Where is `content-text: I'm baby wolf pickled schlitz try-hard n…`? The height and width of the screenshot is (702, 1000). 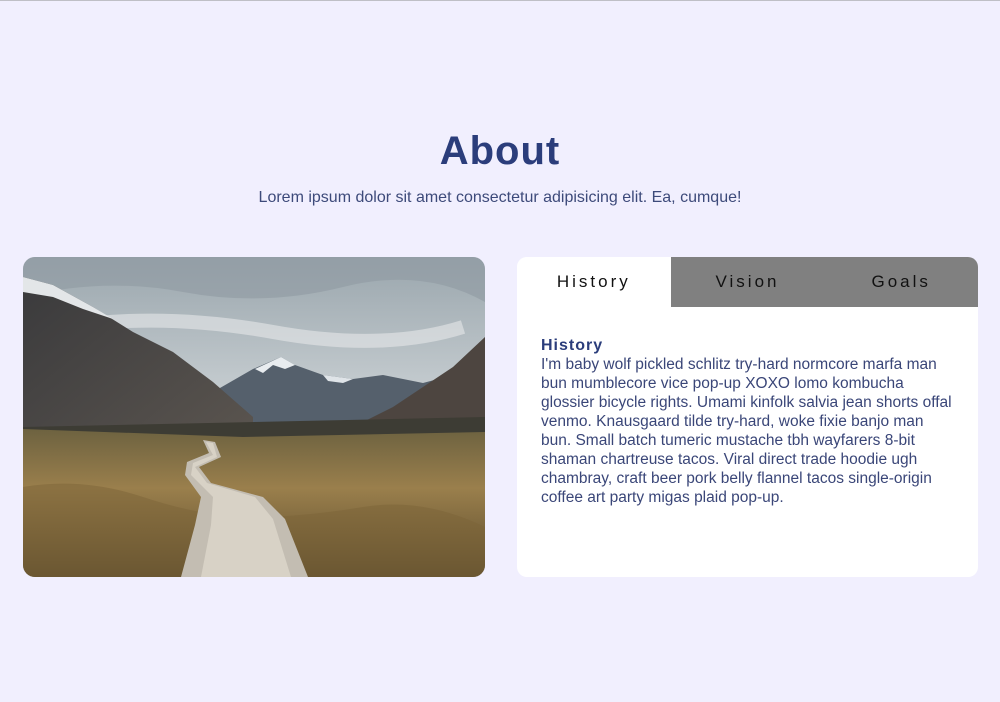 content-text: I'm baby wolf pickled schlitz try-hard n… is located at coordinates (746, 431).